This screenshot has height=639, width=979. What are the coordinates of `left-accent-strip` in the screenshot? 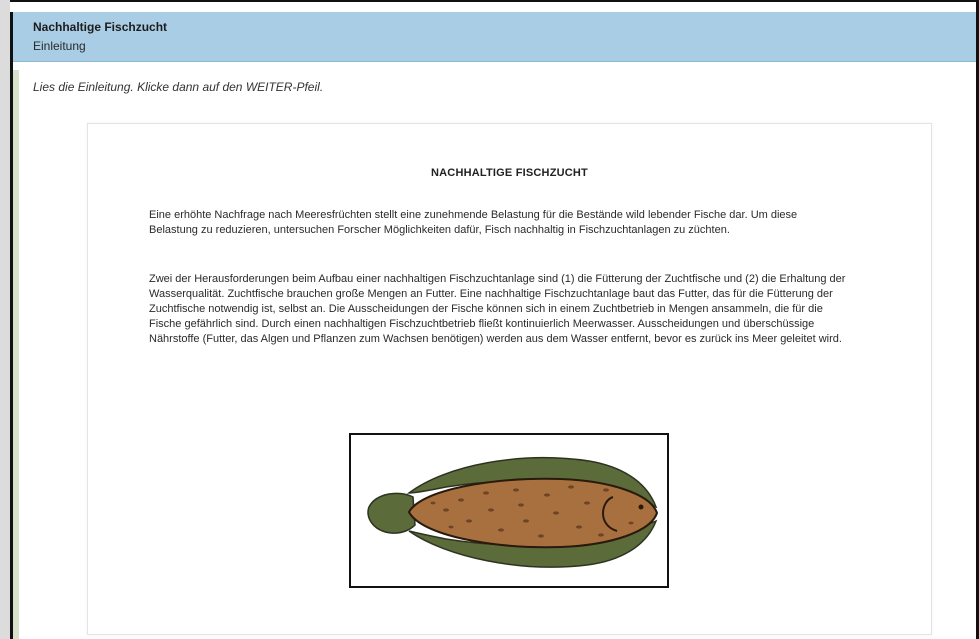 It's located at (16, 354).